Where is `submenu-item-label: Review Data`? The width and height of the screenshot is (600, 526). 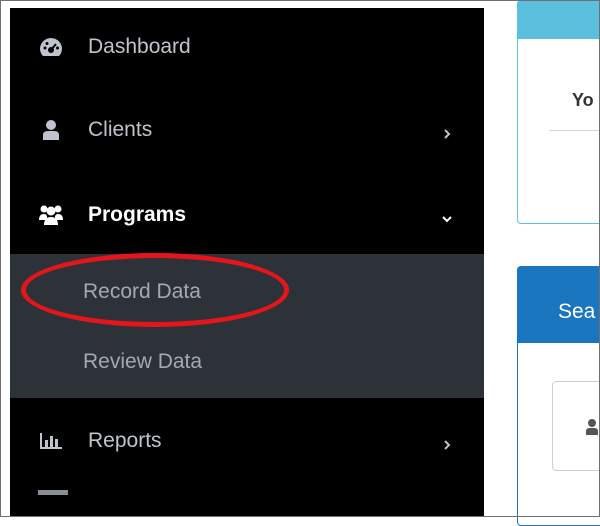
submenu-item-label: Review Data is located at coordinates (143, 361).